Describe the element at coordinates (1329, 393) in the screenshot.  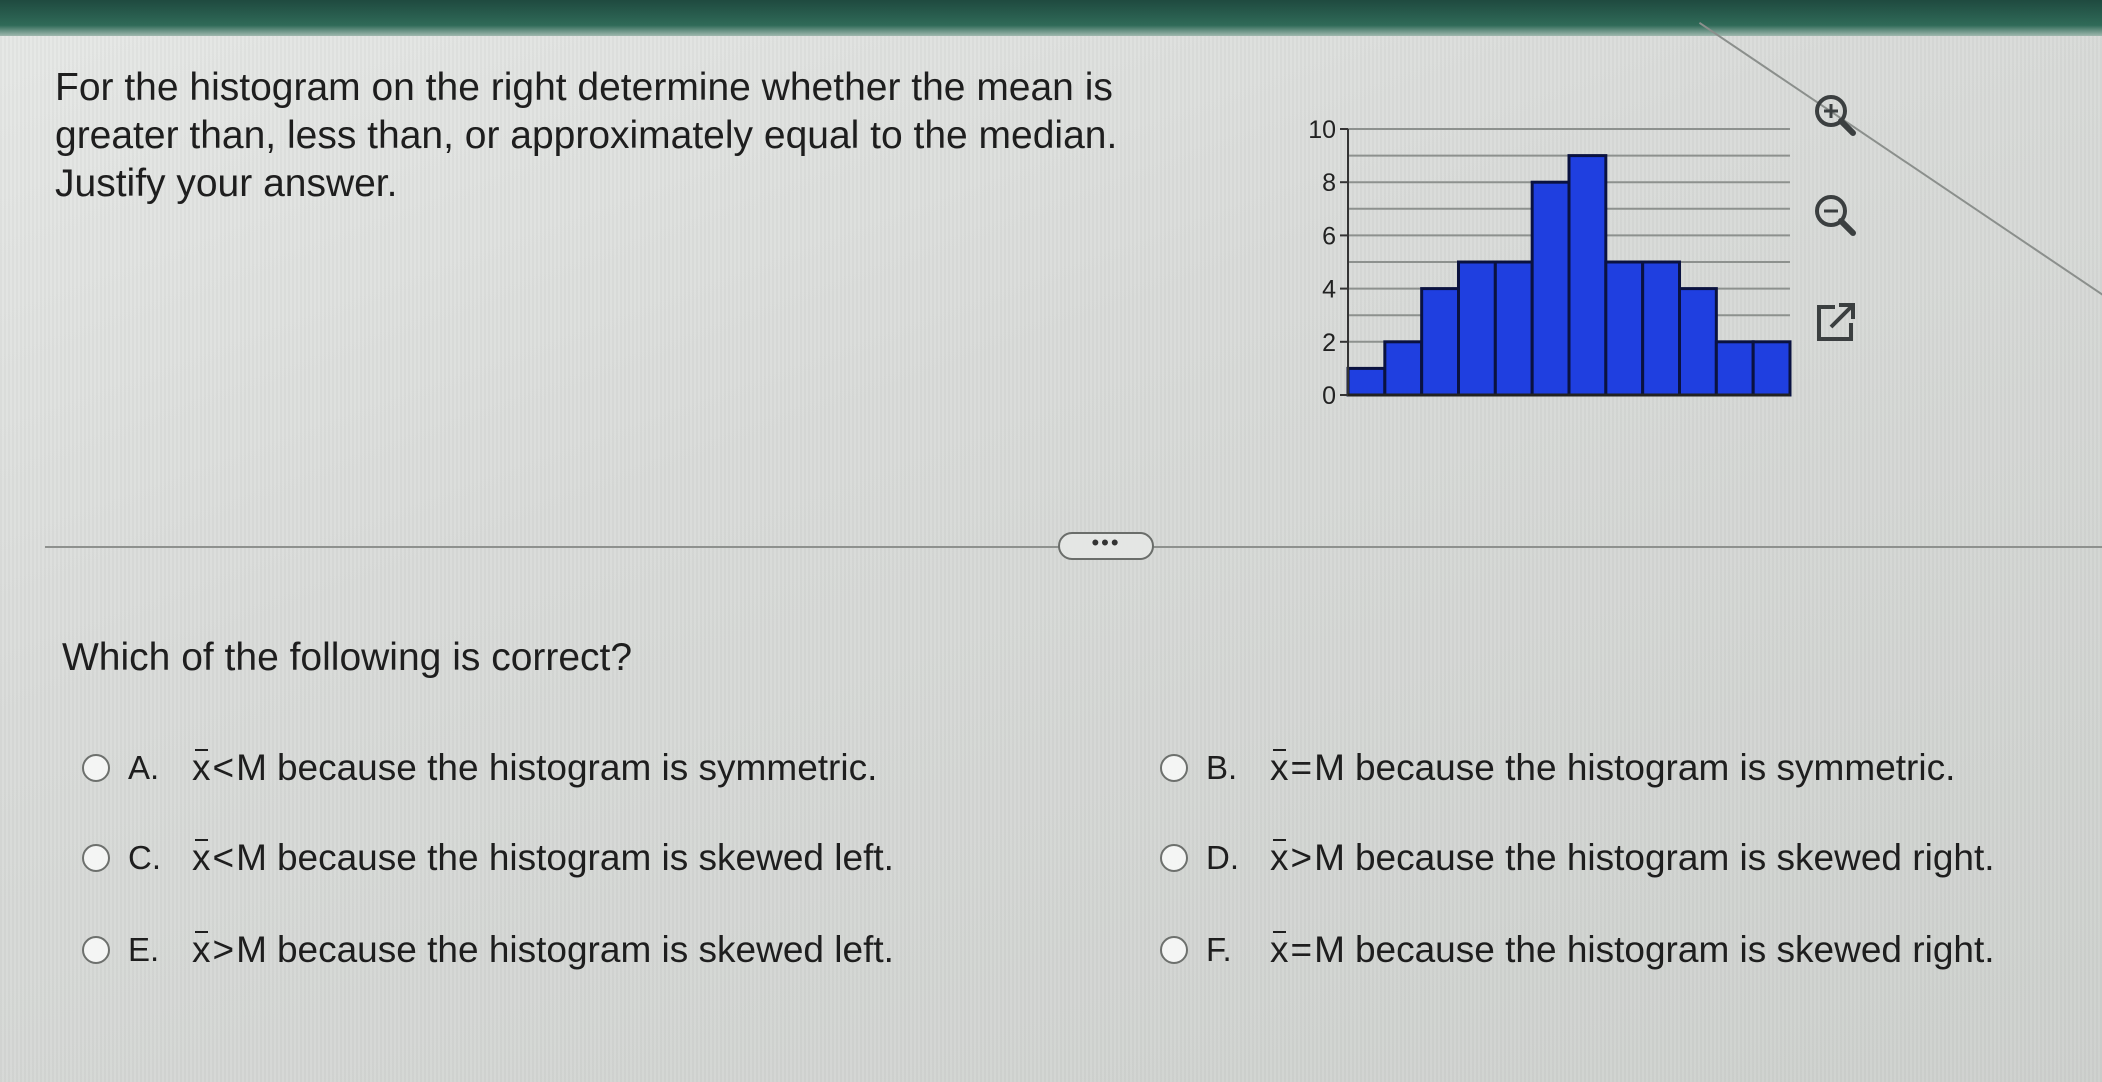
I see `y-tick-label: 0` at that location.